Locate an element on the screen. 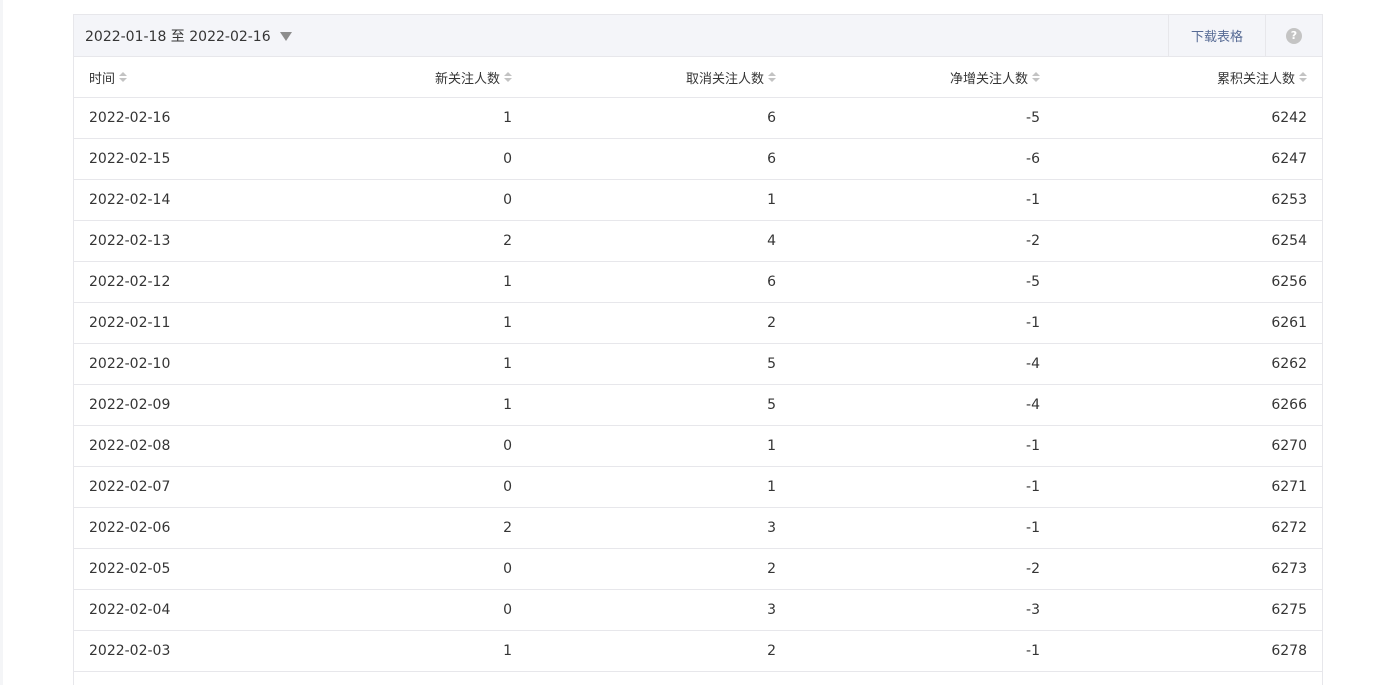  toolbar-actions: 下载表格 ? is located at coordinates (1245, 35).